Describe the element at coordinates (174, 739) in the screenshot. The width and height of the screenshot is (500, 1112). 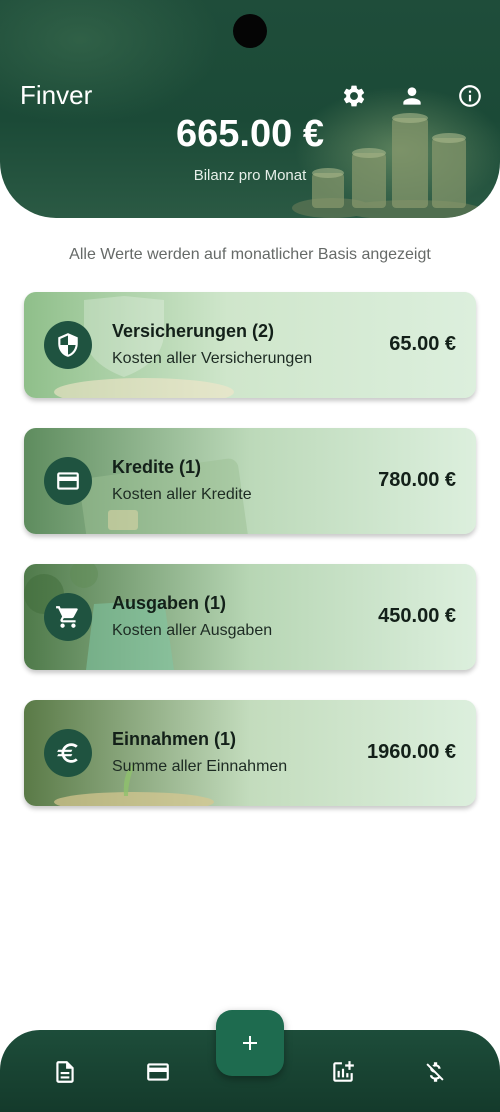
I see `card-title: Einnahmen (1)` at that location.